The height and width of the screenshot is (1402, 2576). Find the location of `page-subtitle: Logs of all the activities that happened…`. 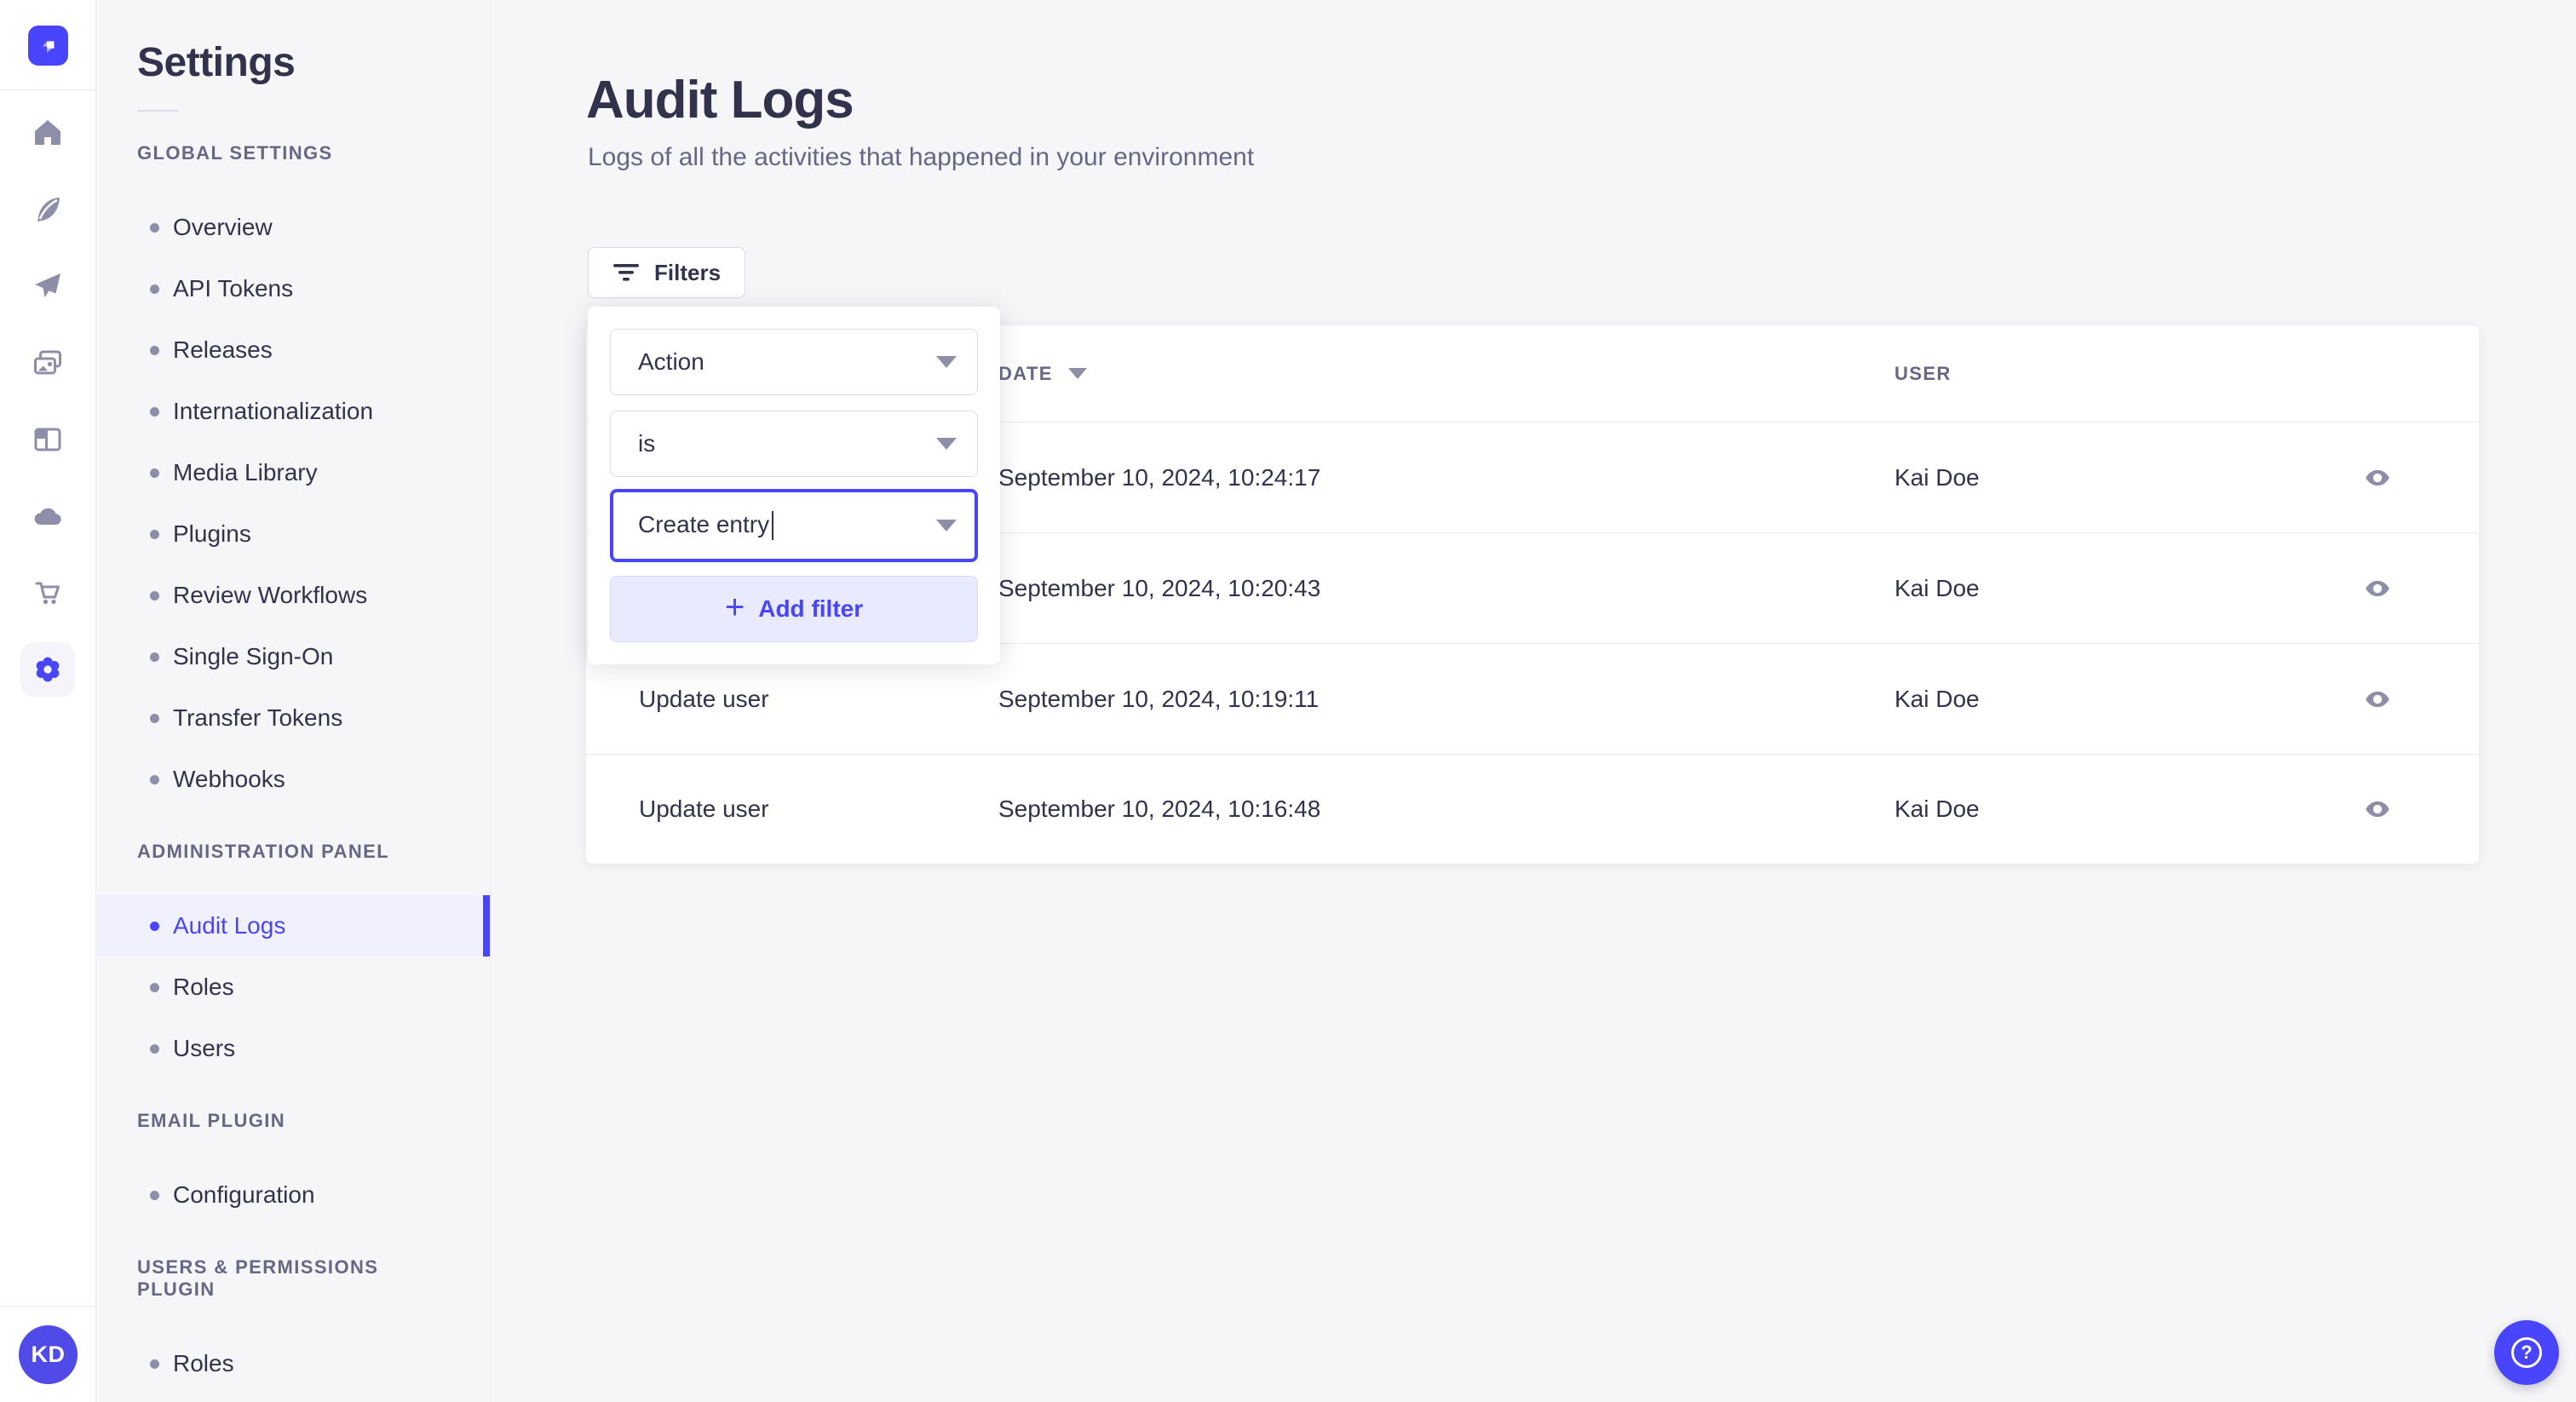

page-subtitle: Logs of all the activities that happened… is located at coordinates (922, 157).